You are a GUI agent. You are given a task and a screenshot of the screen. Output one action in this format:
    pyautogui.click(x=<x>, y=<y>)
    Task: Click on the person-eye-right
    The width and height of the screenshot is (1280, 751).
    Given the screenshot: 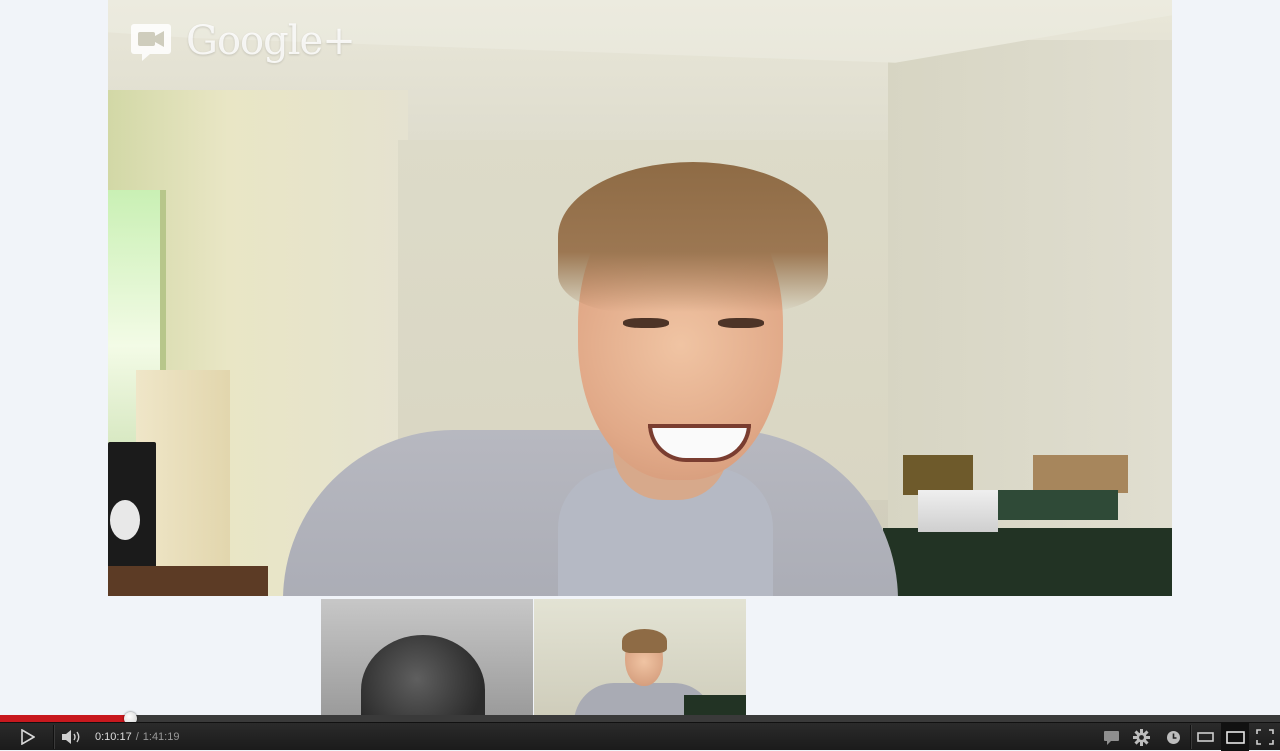 What is the action you would take?
    pyautogui.click(x=741, y=323)
    